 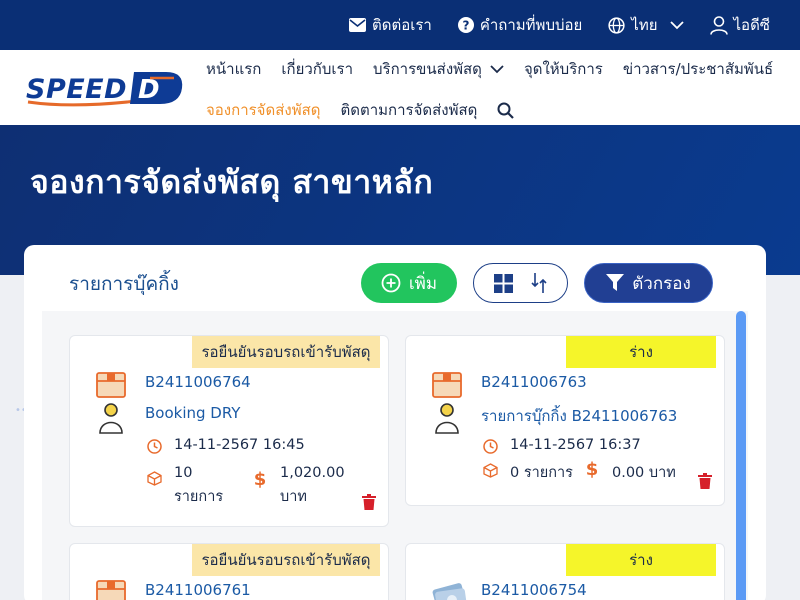 I want to click on items-count: 10, so click(x=183, y=473).